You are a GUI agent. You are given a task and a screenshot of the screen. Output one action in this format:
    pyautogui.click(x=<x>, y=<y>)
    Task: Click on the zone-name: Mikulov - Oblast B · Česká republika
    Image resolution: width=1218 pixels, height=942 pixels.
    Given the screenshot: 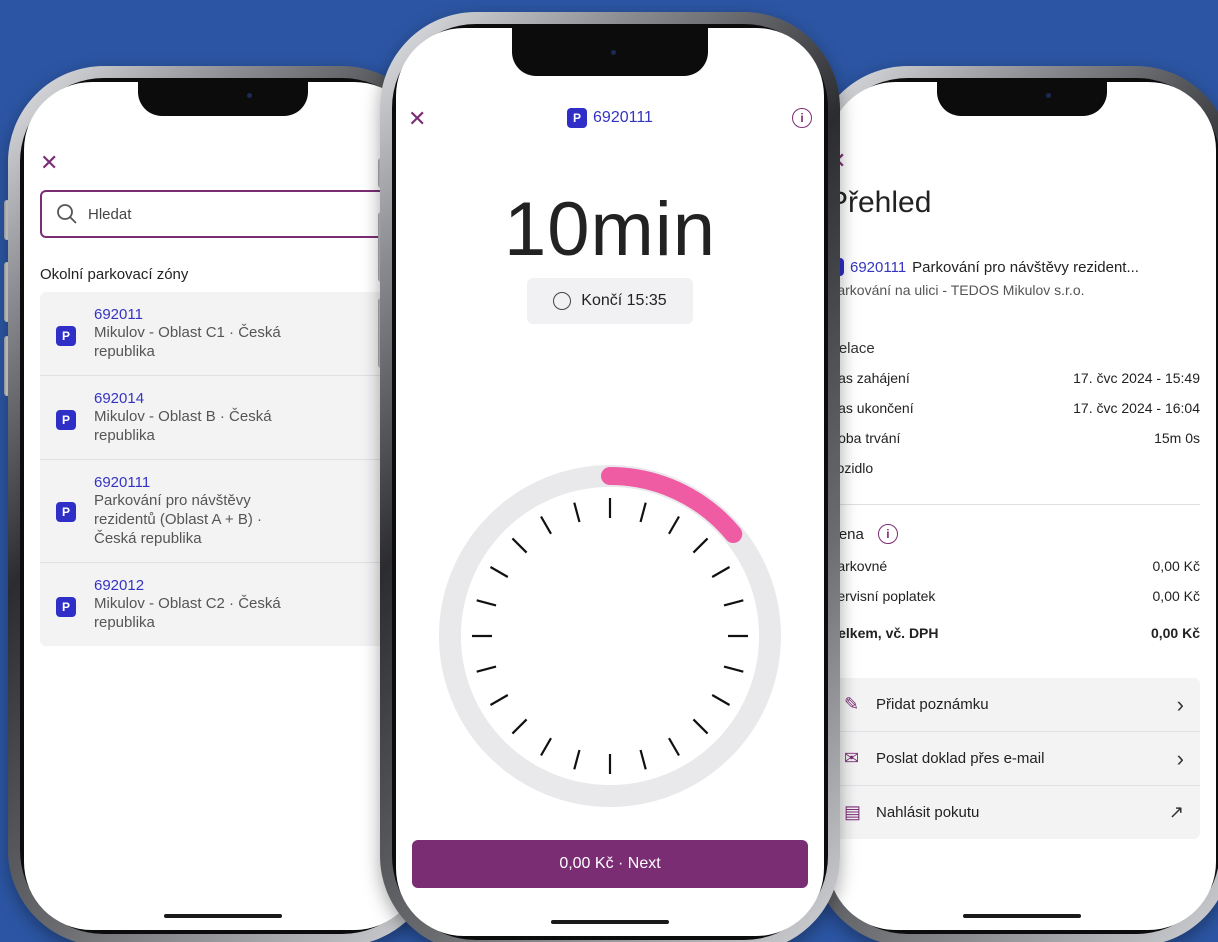 What is the action you would take?
    pyautogui.click(x=183, y=426)
    